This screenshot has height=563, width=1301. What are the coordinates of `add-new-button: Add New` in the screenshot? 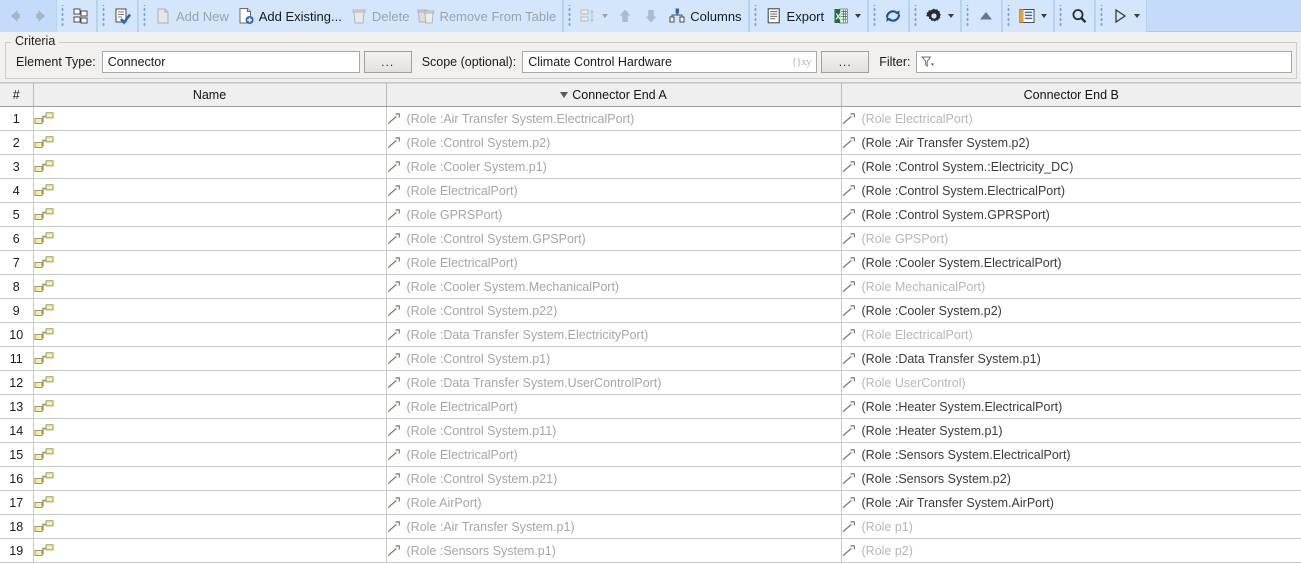 It's located at (191, 16).